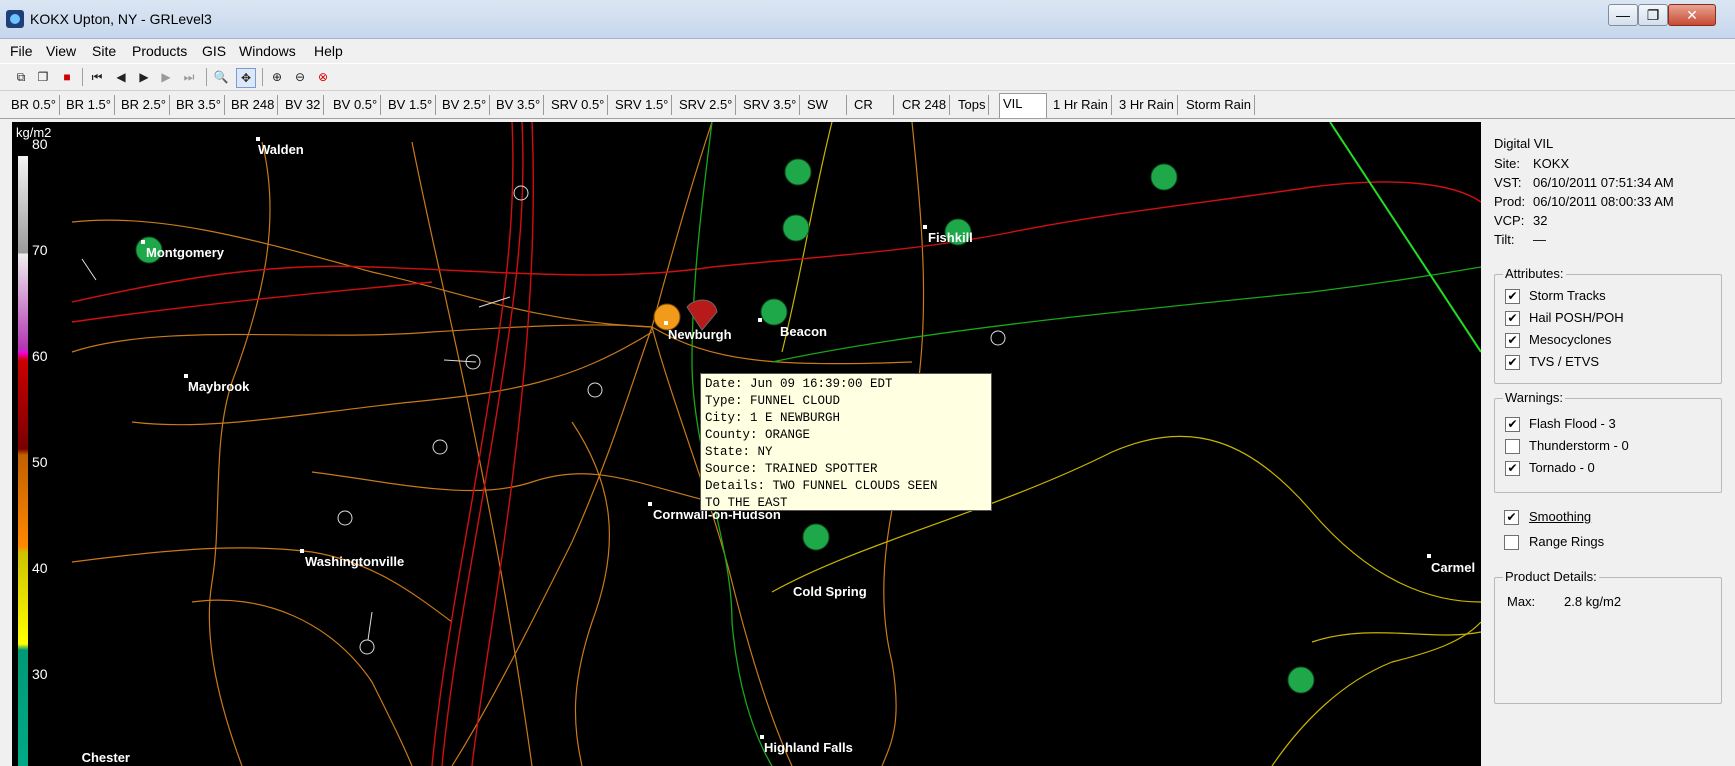  What do you see at coordinates (1653, 15) in the screenshot?
I see `maximize-button: ❐` at bounding box center [1653, 15].